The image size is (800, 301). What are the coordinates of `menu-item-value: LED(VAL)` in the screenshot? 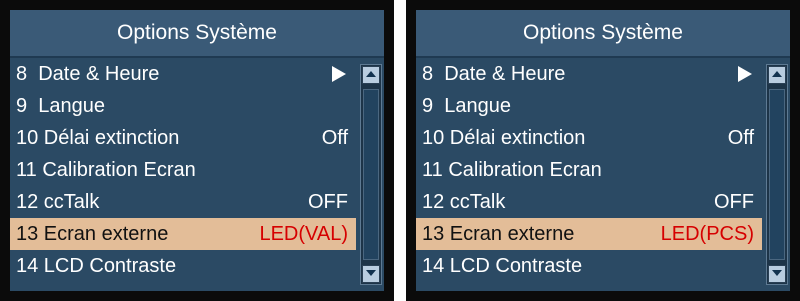 It's located at (303, 234).